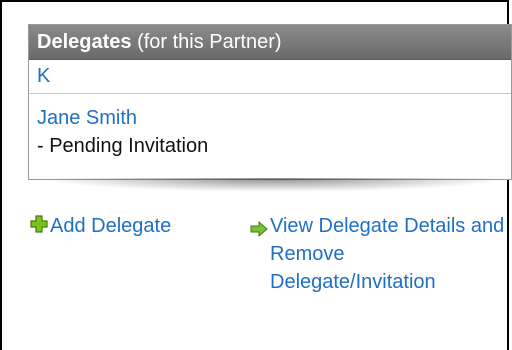 Image resolution: width=512 pixels, height=350 pixels. I want to click on initial-row: K, so click(270, 77).